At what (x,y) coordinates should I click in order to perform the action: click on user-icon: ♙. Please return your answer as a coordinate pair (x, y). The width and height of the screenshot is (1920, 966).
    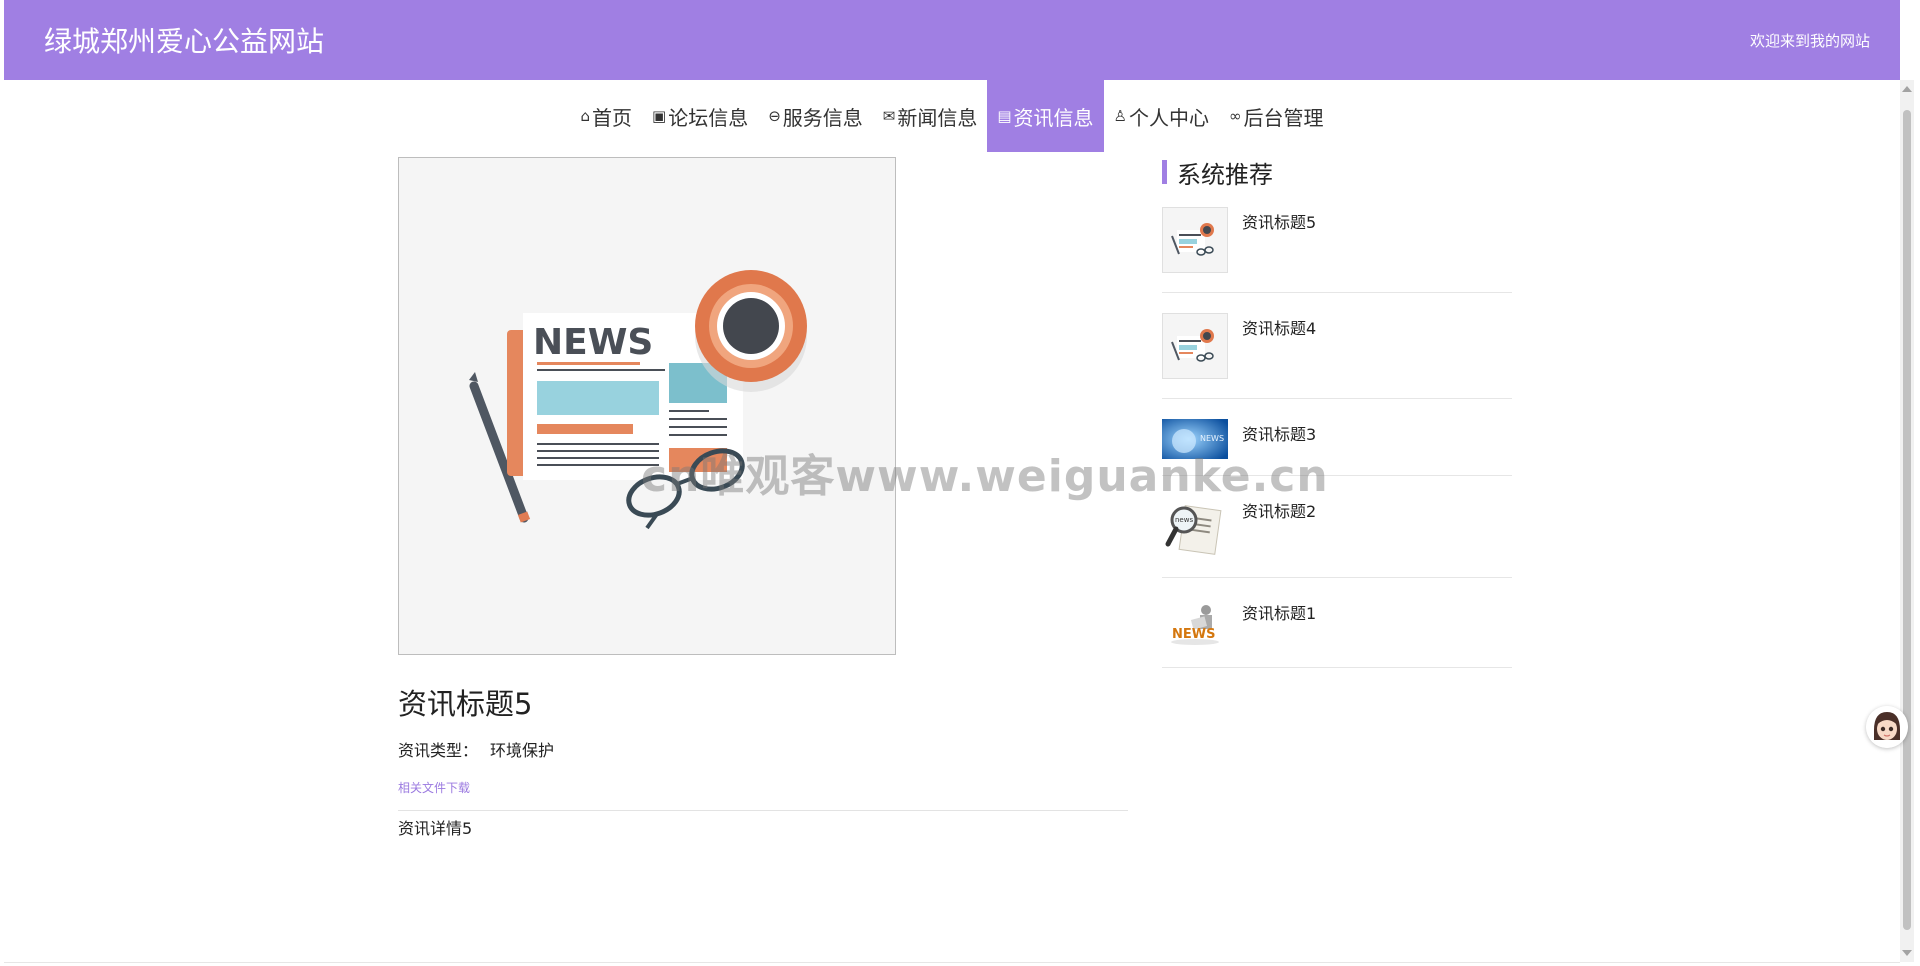
    Looking at the image, I should click on (1120, 116).